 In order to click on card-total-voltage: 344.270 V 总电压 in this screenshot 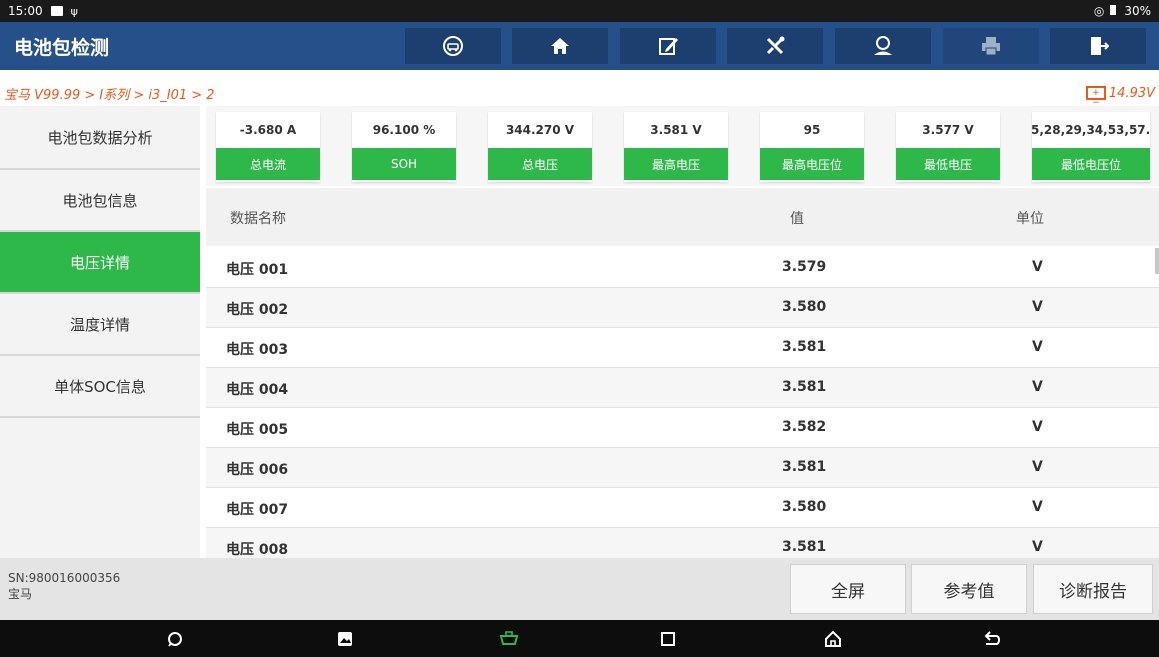, I will do `click(540, 147)`.